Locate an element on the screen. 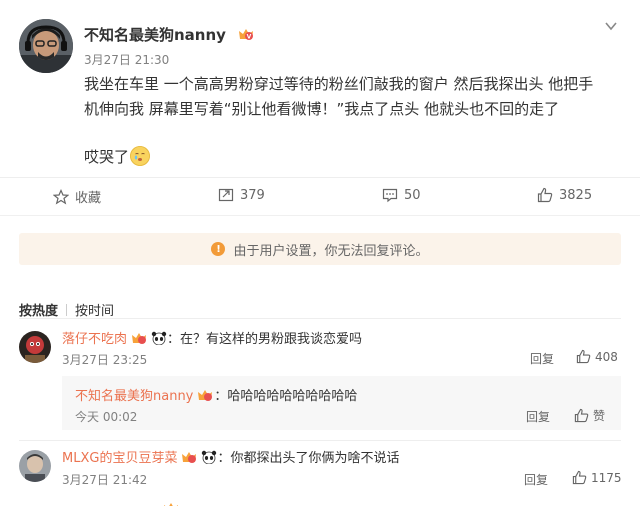 Image resolution: width=640 pixels, height=506 pixels. comment-text: ：你都探出头了你俩为啥不说话 is located at coordinates (308, 458).